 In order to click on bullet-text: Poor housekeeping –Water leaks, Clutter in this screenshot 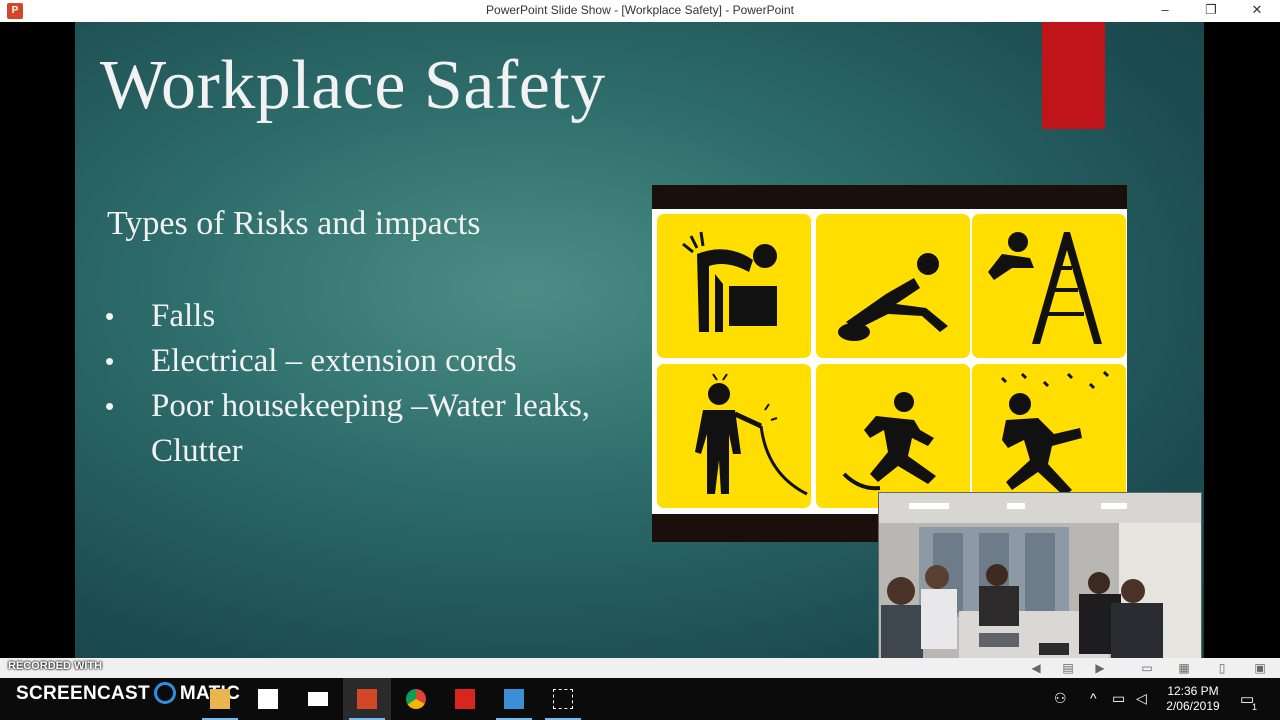, I will do `click(371, 428)`.